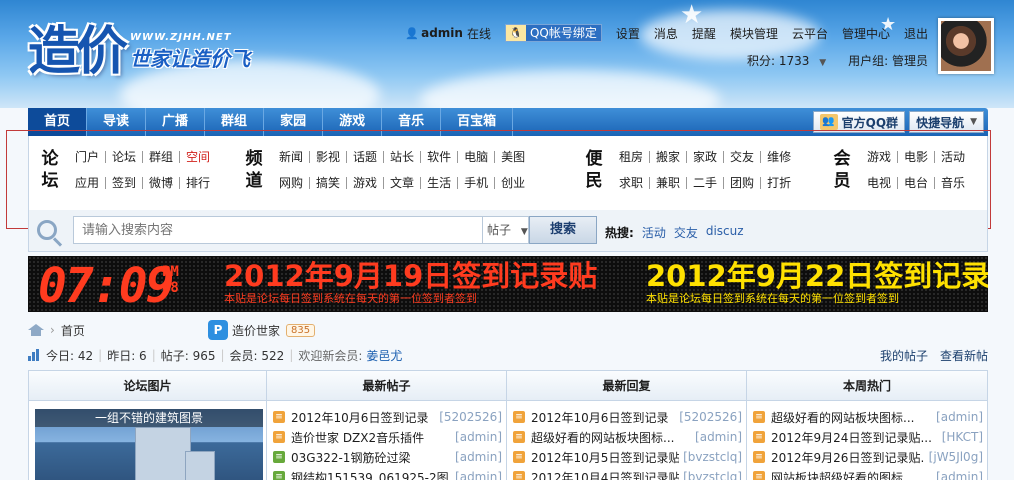 The height and width of the screenshot is (480, 1014). I want to click on cloud-platform-link: 云平台, so click(810, 33).